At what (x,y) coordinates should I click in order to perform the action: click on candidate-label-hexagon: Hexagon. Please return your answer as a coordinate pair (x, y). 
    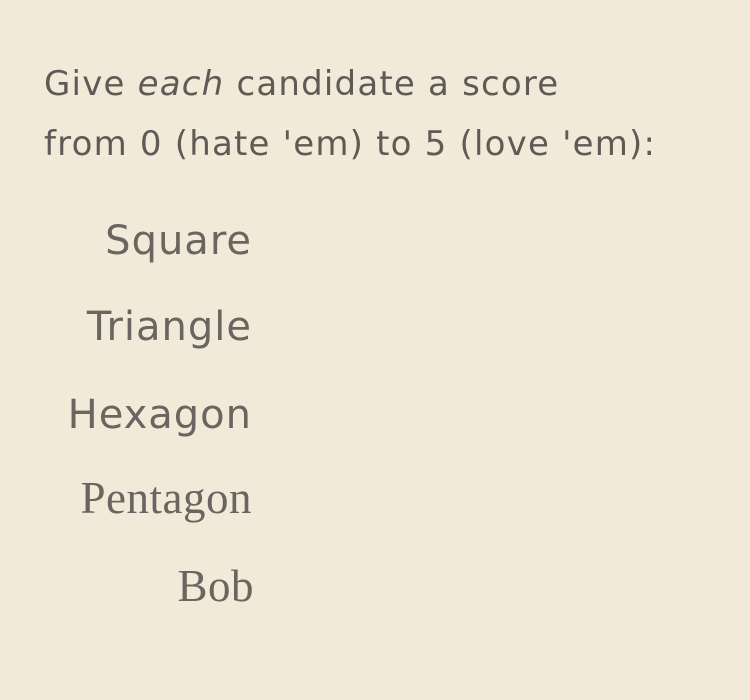
    Looking at the image, I should click on (159, 415).